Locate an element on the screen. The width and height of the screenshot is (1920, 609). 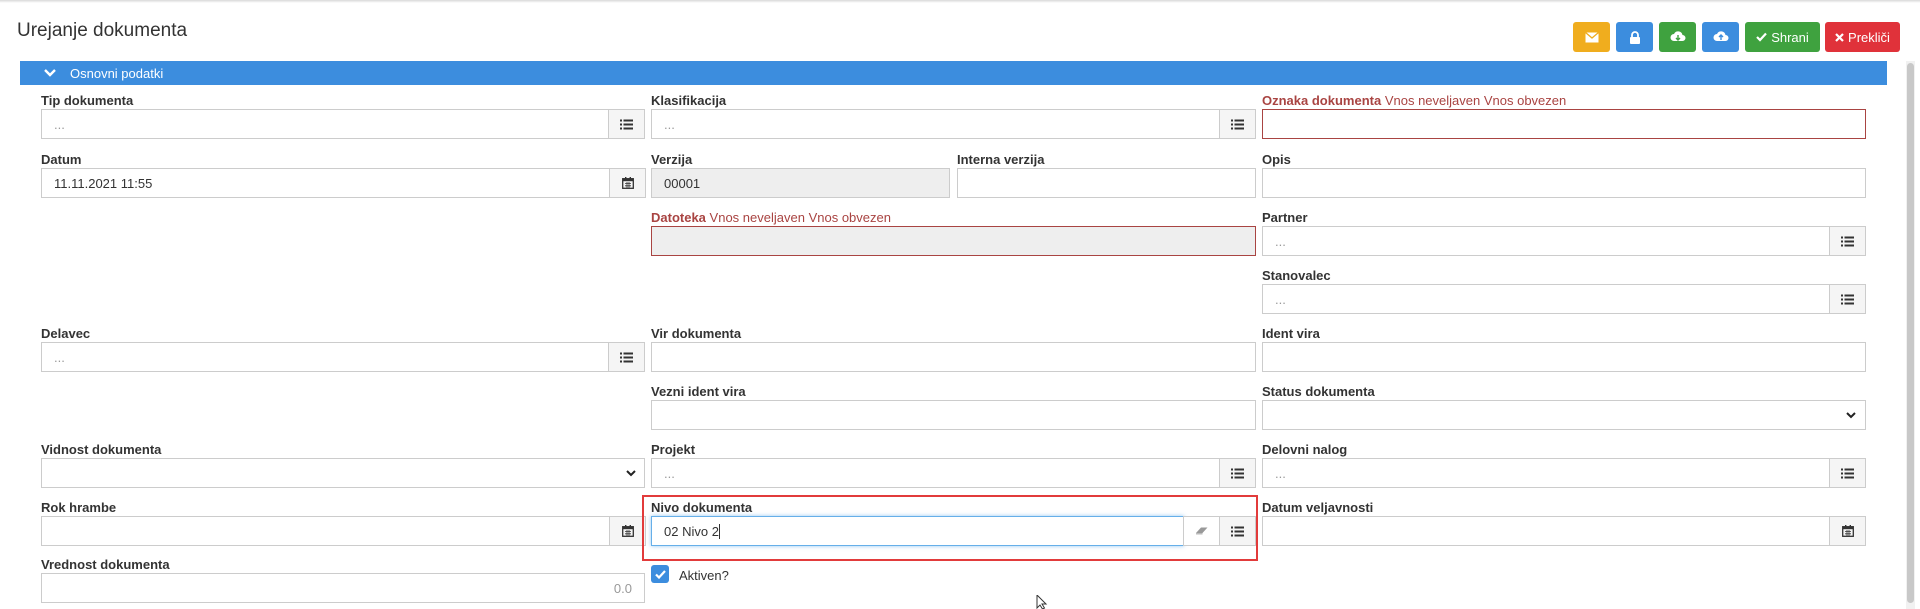
cancel-button-label: Prekliči is located at coordinates (1869, 37).